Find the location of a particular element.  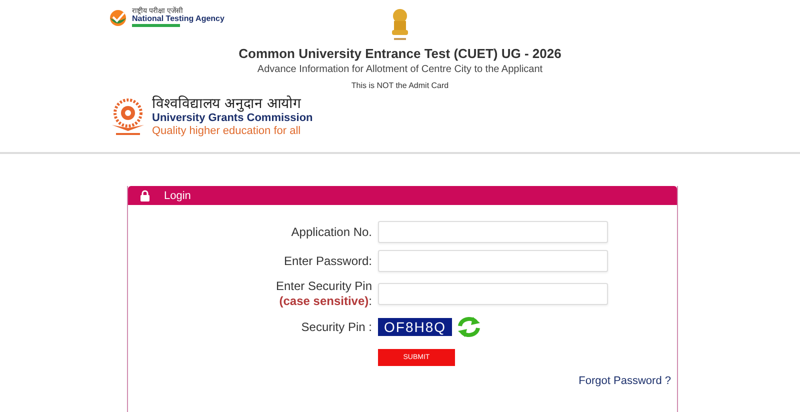

captcha-code: OF8H8Q is located at coordinates (415, 327).